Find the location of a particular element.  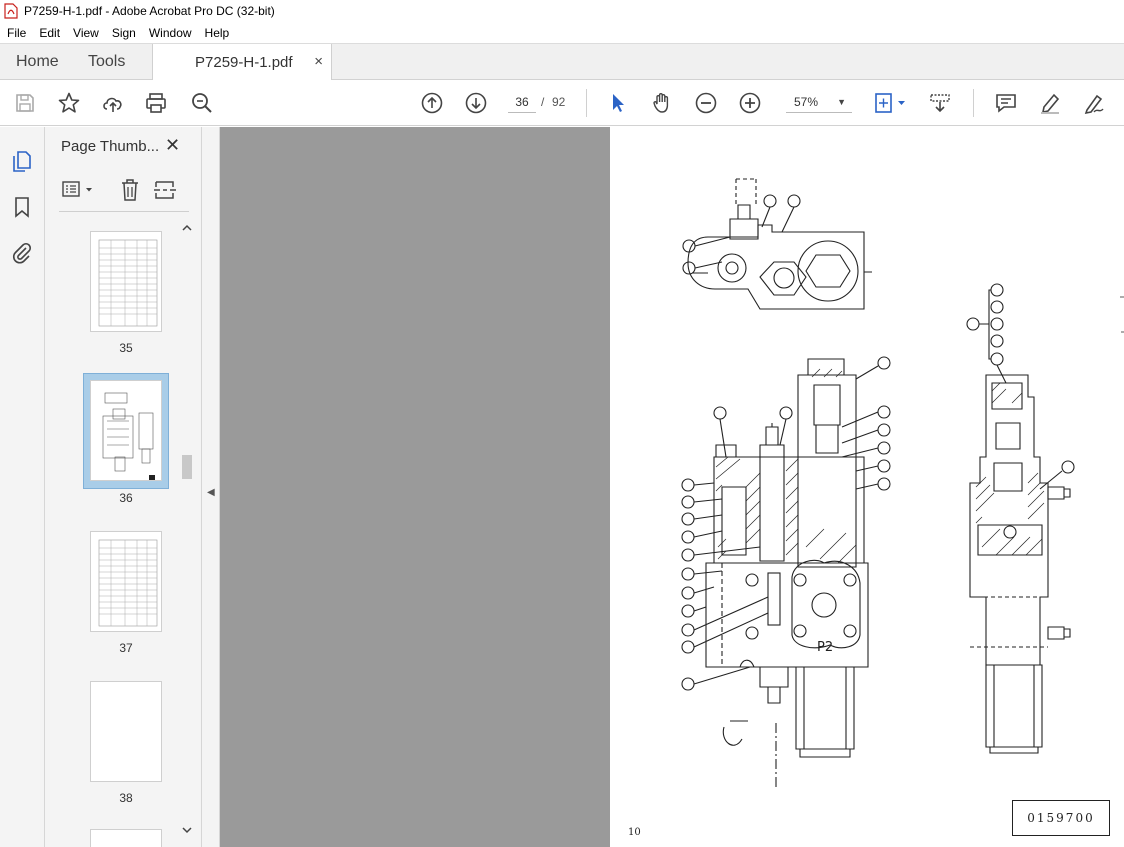

tab-tools: Tools is located at coordinates (106, 62).